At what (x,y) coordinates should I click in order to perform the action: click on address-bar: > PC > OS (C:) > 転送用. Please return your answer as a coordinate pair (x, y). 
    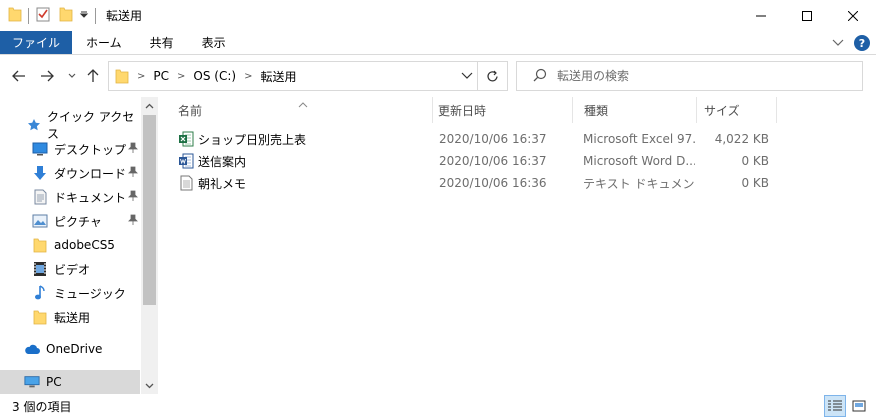
    Looking at the image, I should click on (308, 76).